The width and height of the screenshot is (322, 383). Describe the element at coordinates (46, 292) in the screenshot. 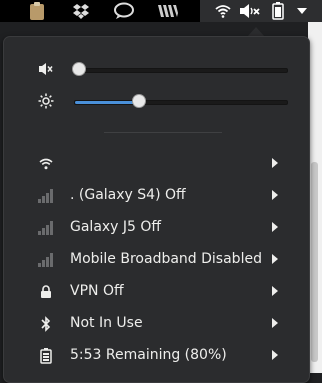

I see `vpn-lock-icon` at that location.